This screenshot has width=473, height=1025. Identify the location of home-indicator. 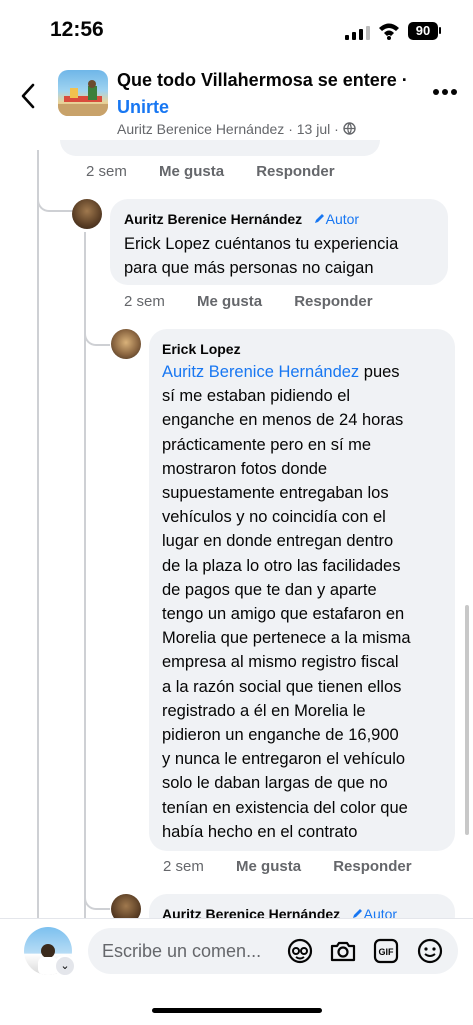
(237, 1010).